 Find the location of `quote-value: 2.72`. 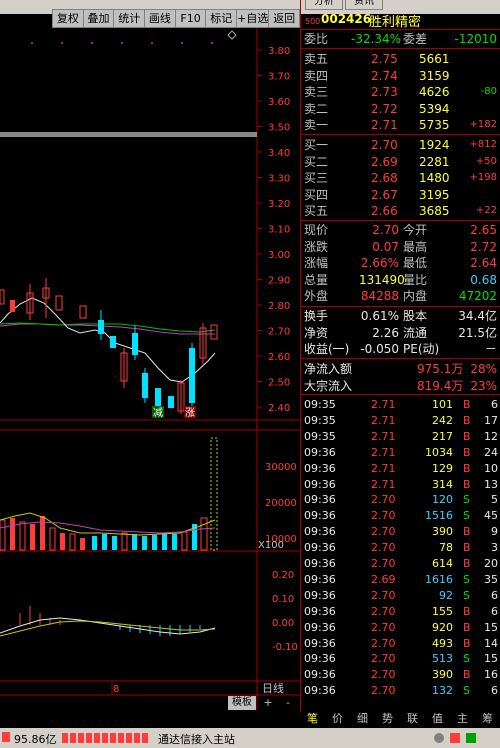

quote-value: 2.72 is located at coordinates (483, 246).